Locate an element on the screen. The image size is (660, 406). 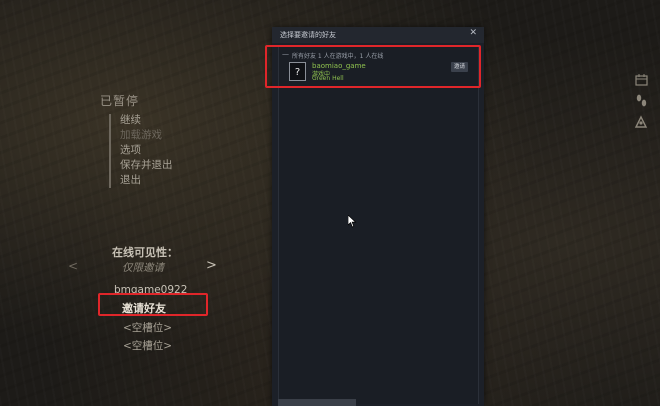
pause-menu: 继续 加载游戏 选项 保存并退出 退出 is located at coordinates (146, 150).